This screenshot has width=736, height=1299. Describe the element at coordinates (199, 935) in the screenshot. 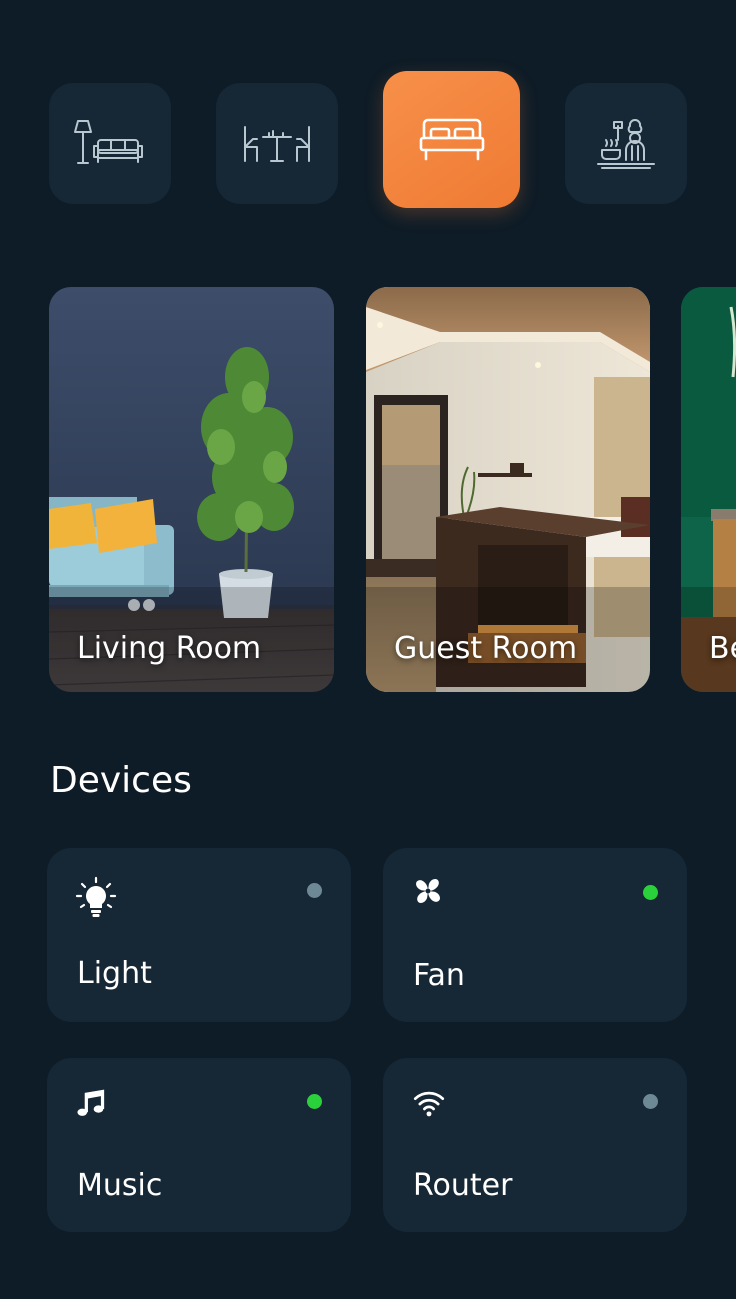

I see `device-card-light: Light` at that location.